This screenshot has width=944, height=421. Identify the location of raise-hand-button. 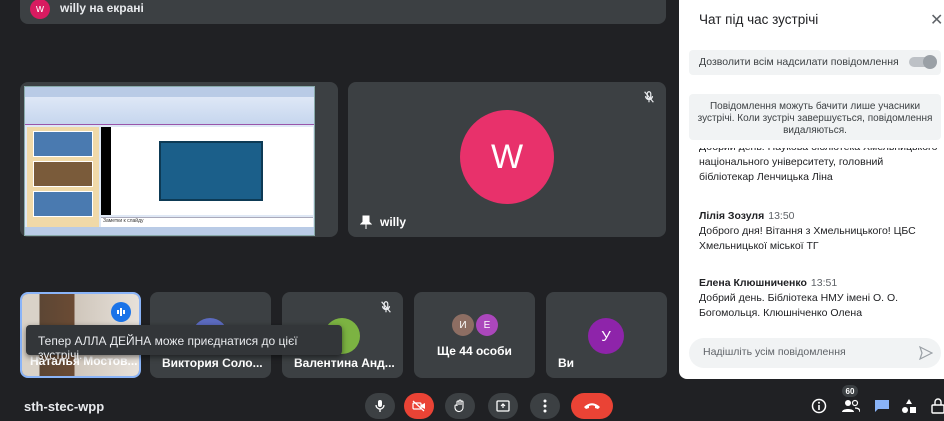
(460, 406).